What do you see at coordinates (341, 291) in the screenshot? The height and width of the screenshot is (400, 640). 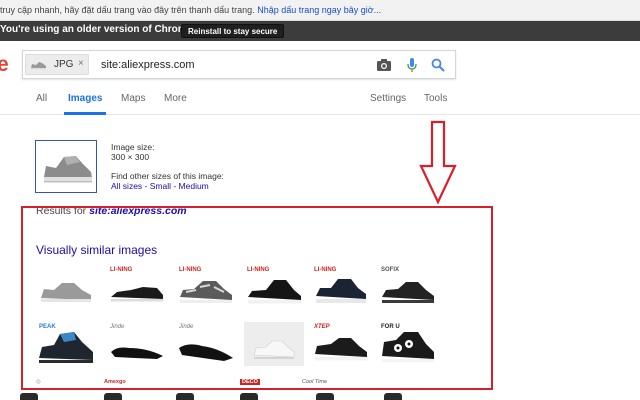 I see `navy-sneaker-image` at bounding box center [341, 291].